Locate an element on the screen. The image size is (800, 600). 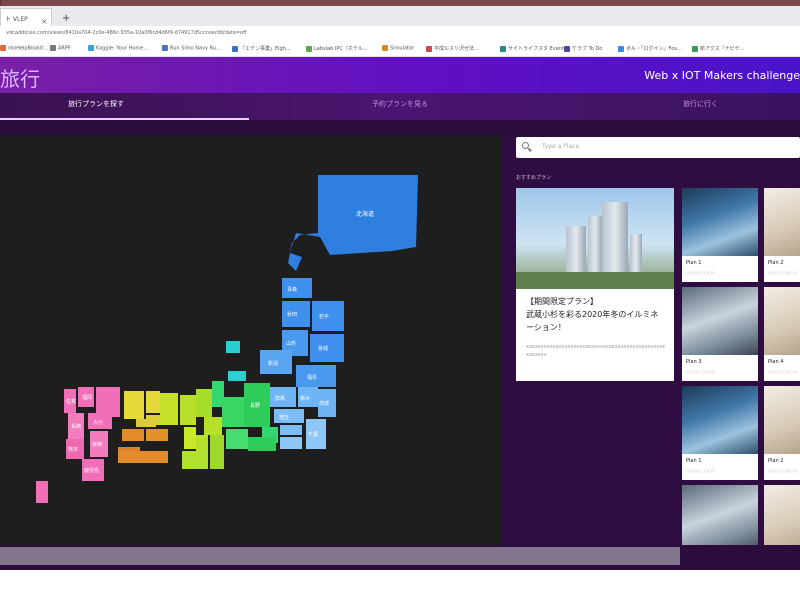
header-title: Web x IOT Makers challenge is located at coordinates (722, 75).